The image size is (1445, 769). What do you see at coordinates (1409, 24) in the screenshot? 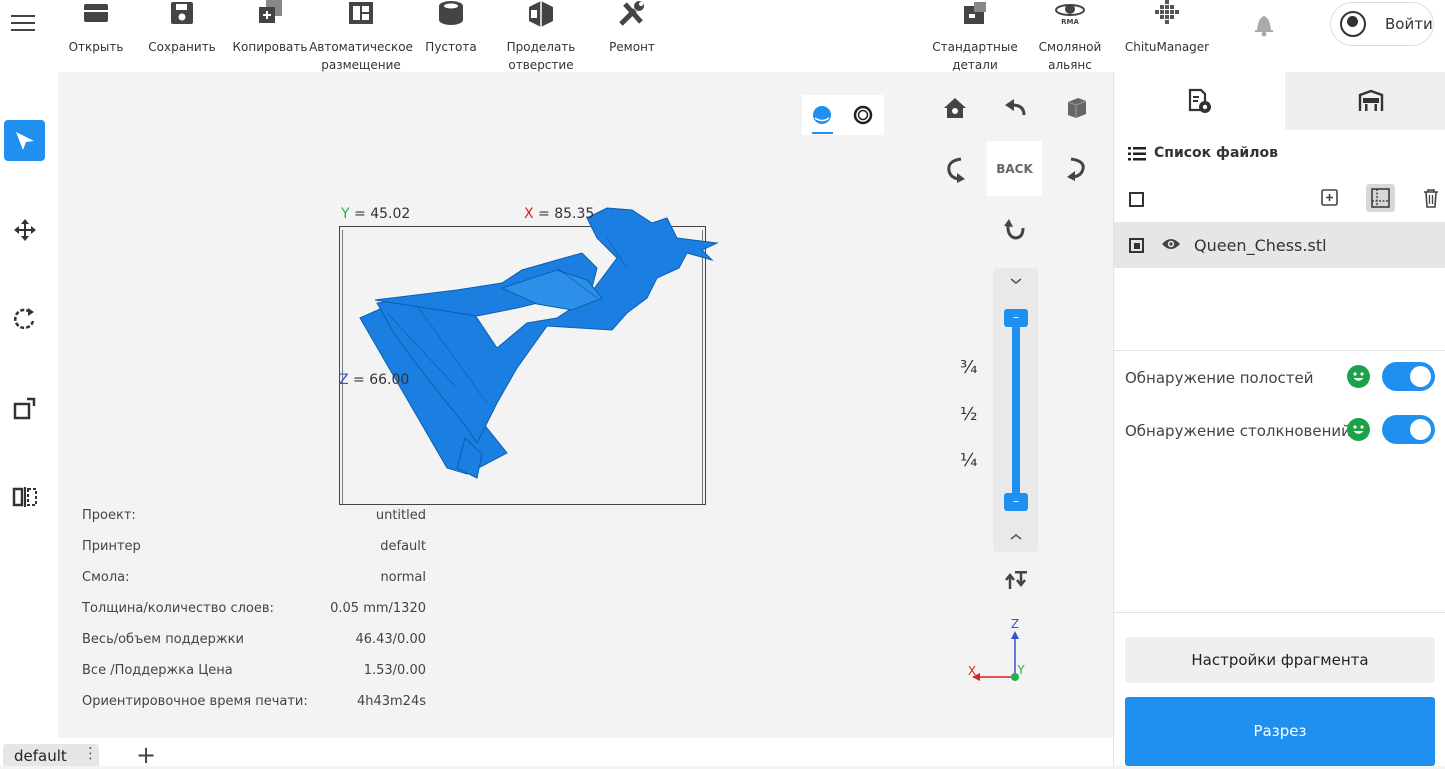
I see `login-label: Войти` at bounding box center [1409, 24].